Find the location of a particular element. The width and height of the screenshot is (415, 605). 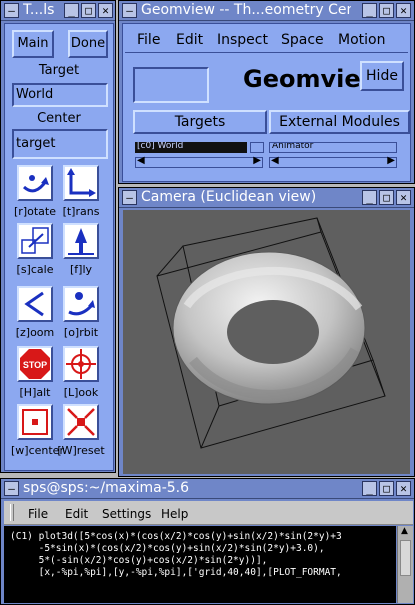

scroll-up-icon: ▲ is located at coordinates (404, 531).